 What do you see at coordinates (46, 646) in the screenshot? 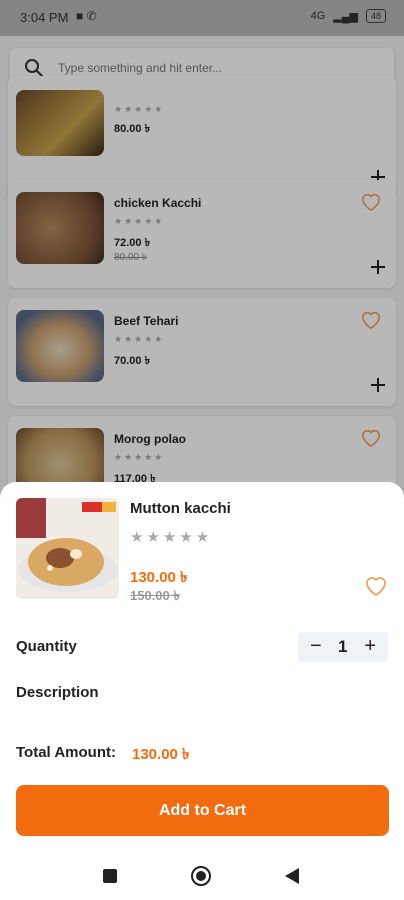
I see `quantity-label: Quantity` at bounding box center [46, 646].